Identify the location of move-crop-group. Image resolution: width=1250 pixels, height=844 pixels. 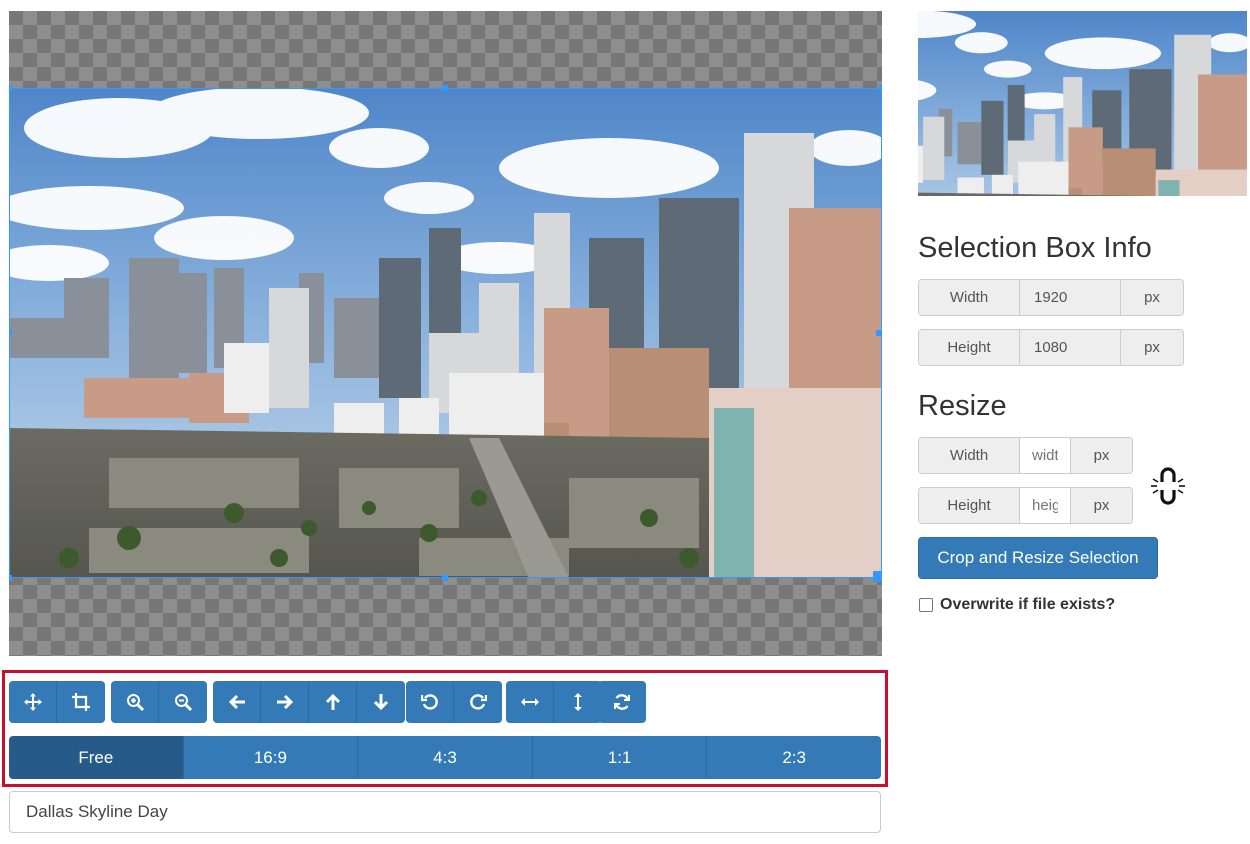
(57, 702).